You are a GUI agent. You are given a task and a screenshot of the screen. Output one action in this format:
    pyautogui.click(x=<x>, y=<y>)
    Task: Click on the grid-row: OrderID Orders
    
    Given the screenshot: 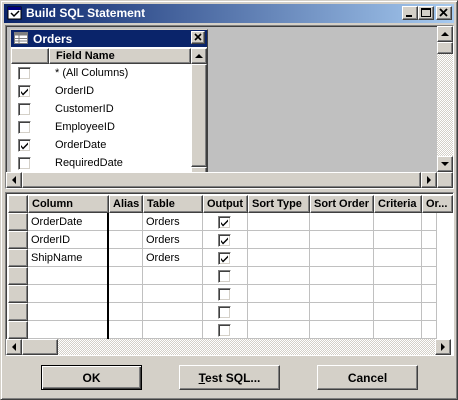 What is the action you would take?
    pyautogui.click(x=222, y=240)
    